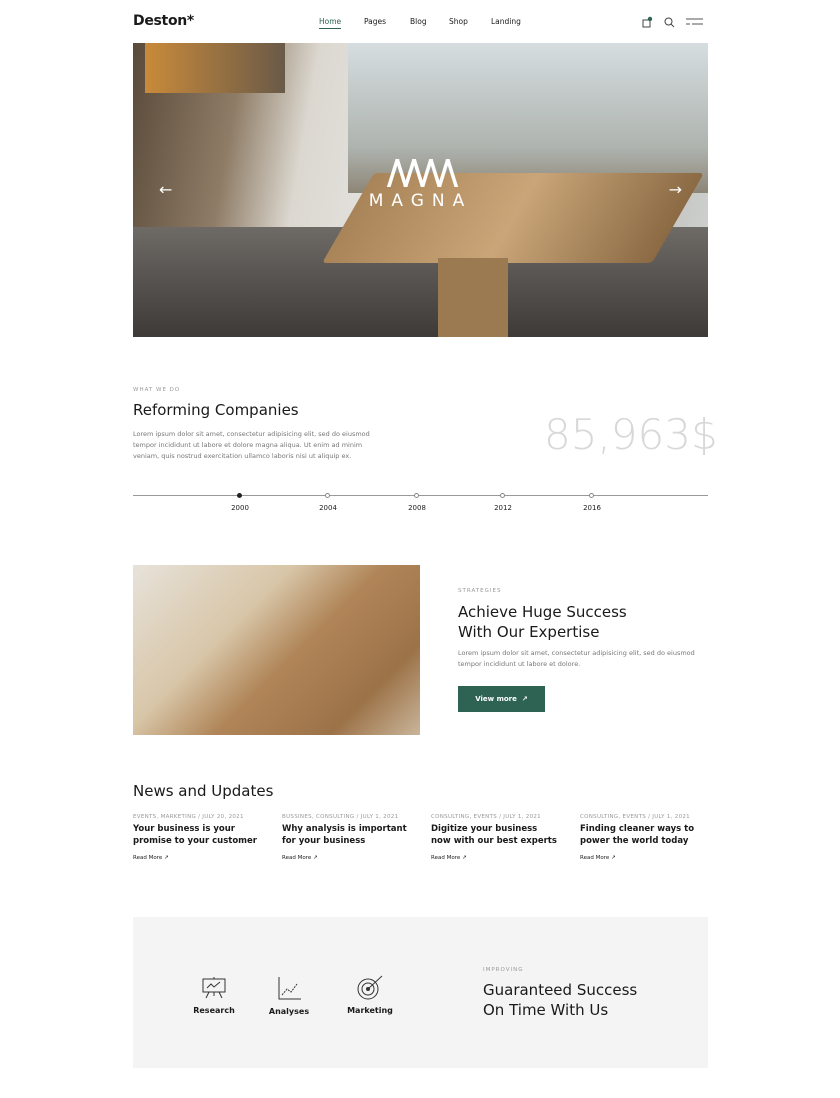 Image resolution: width=840 pixels, height=1098 pixels. What do you see at coordinates (163, 21) in the screenshot?
I see `logo: Deston*` at bounding box center [163, 21].